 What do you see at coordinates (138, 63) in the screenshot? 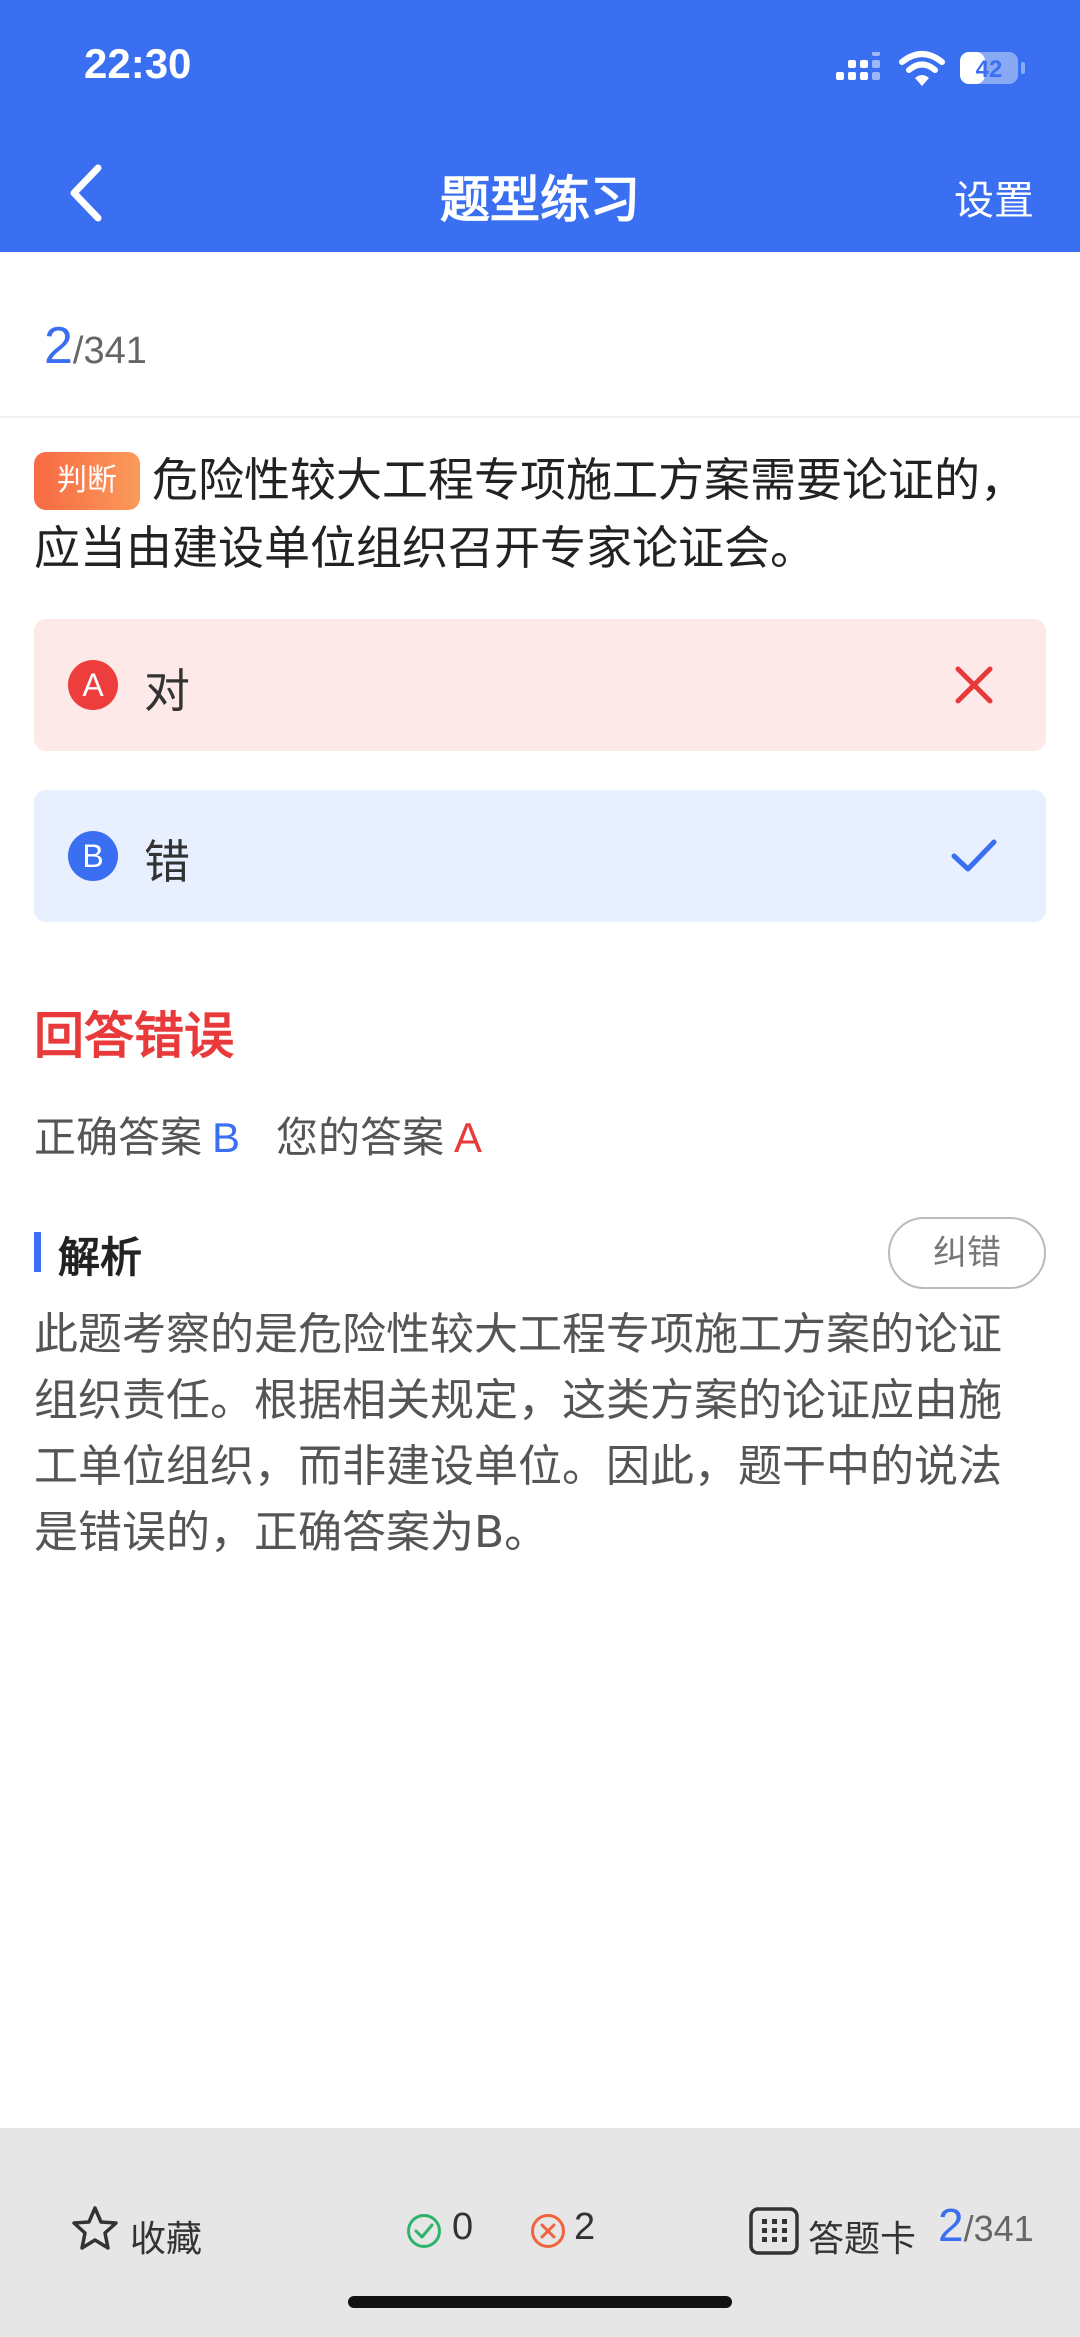
I see `status-time: 22:30` at bounding box center [138, 63].